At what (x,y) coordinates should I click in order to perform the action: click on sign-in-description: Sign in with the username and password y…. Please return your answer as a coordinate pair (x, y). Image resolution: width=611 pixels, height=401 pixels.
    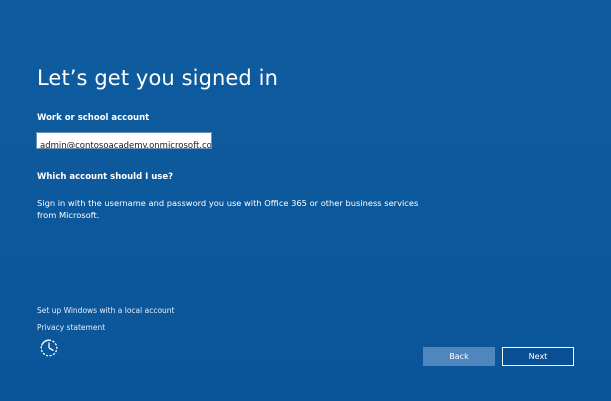
    Looking at the image, I should click on (228, 209).